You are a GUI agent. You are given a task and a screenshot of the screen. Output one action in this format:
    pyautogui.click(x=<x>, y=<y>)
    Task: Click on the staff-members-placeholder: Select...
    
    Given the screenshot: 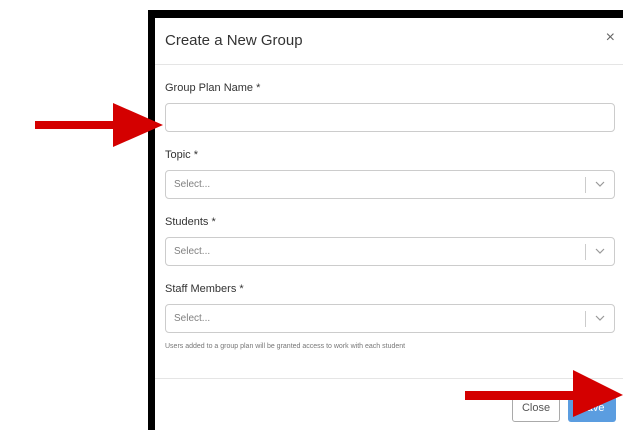 What is the action you would take?
    pyautogui.click(x=192, y=318)
    